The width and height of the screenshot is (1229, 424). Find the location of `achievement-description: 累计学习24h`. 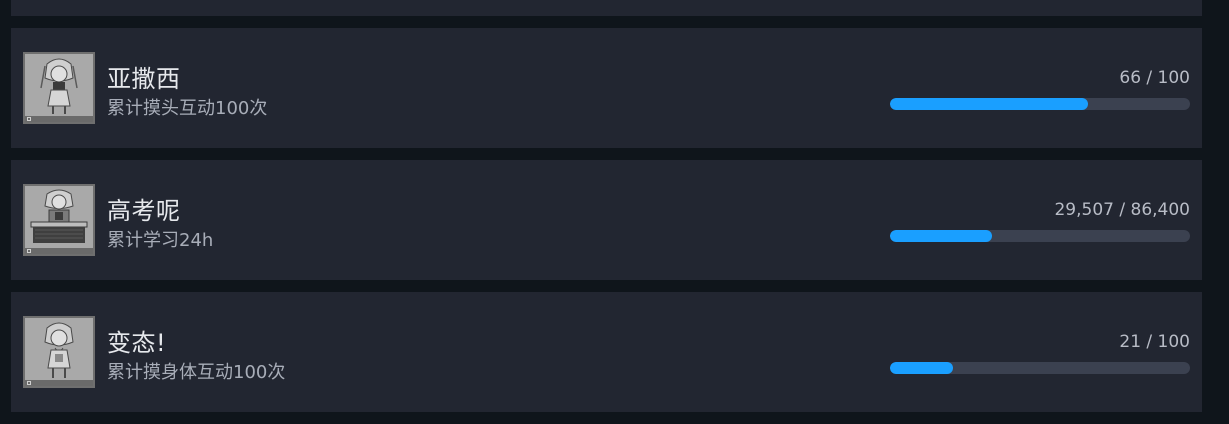

achievement-description: 累计学习24h is located at coordinates (160, 240).